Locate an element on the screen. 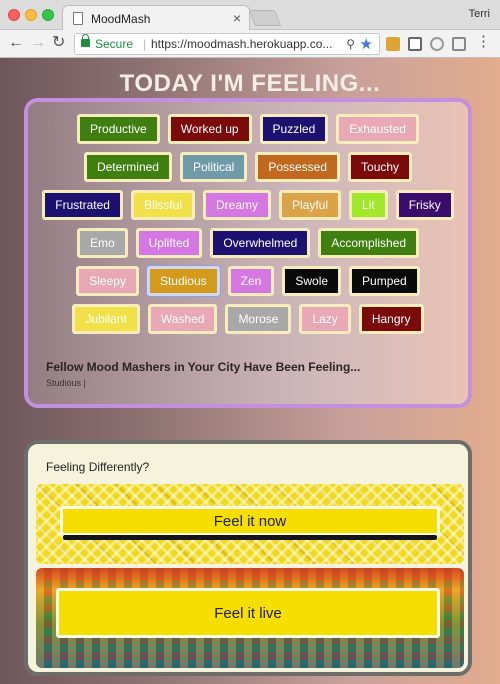  feel-it-now-button: Feel it now is located at coordinates (250, 521).